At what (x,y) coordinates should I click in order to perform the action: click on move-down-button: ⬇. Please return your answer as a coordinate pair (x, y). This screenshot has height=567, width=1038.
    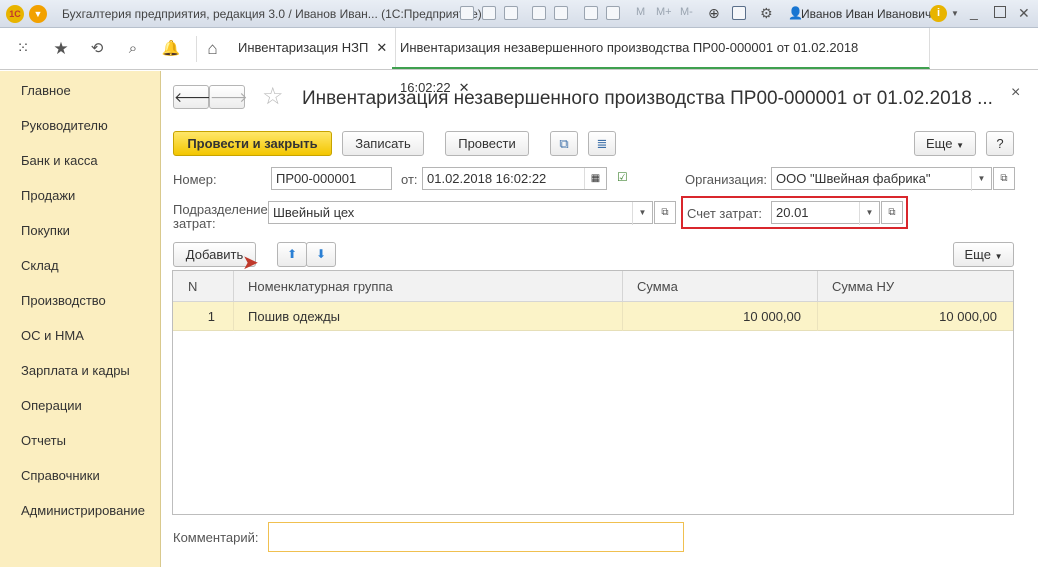
    Looking at the image, I should click on (321, 254).